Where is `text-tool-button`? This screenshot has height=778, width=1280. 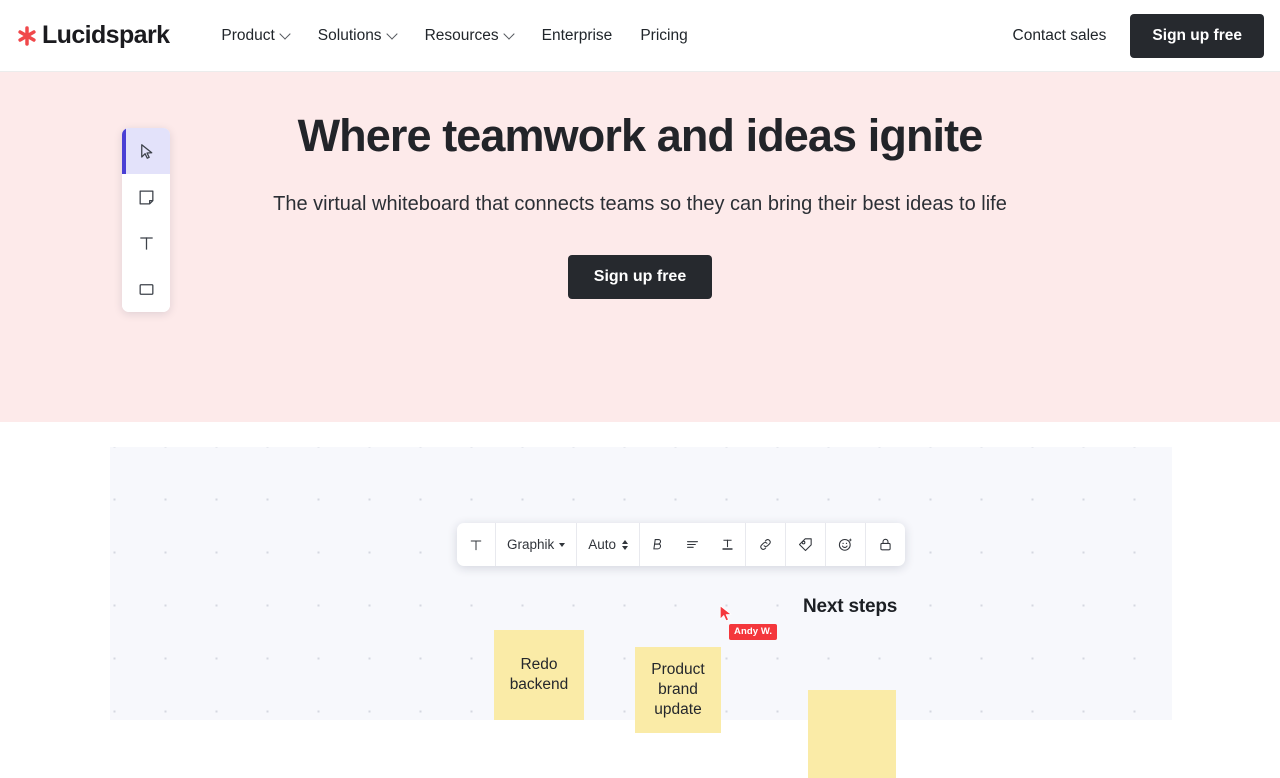 text-tool-button is located at coordinates (146, 243).